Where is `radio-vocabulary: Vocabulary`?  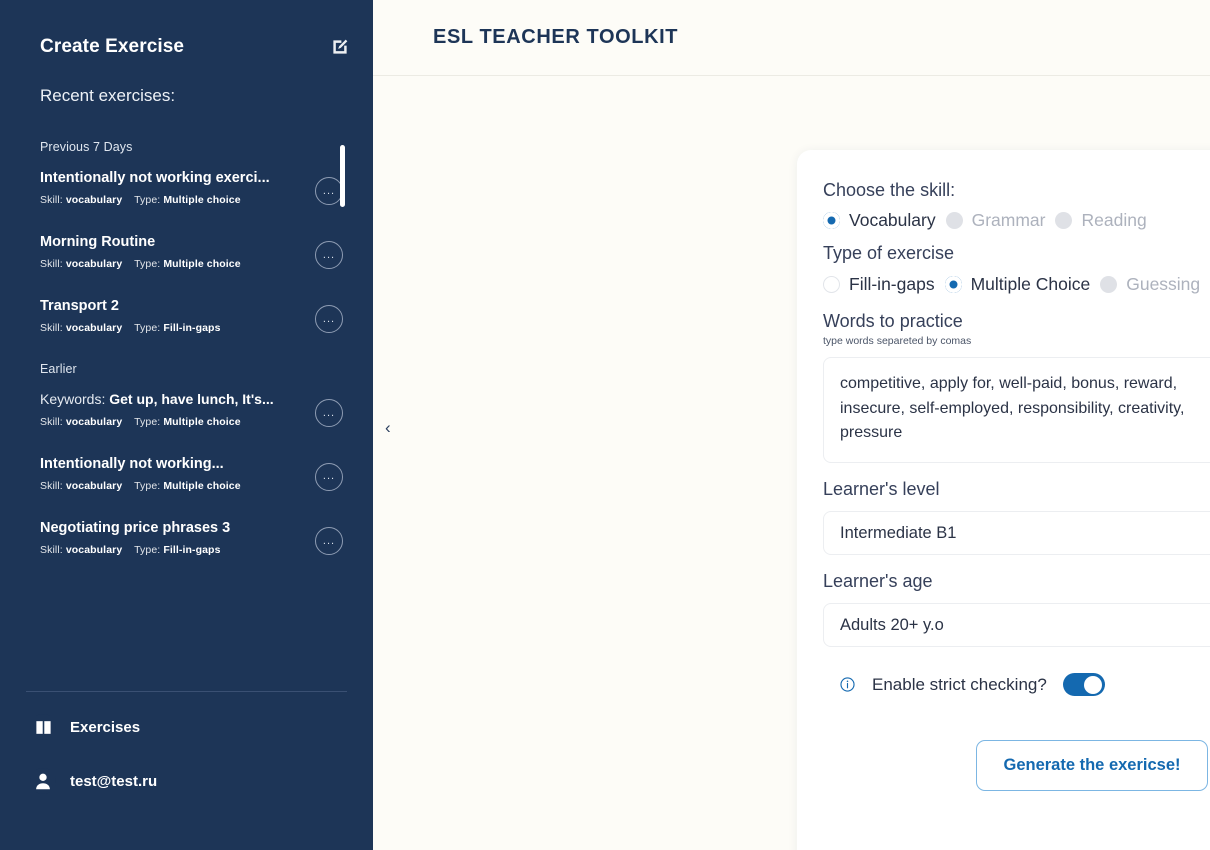
radio-vocabulary: Vocabulary is located at coordinates (879, 220).